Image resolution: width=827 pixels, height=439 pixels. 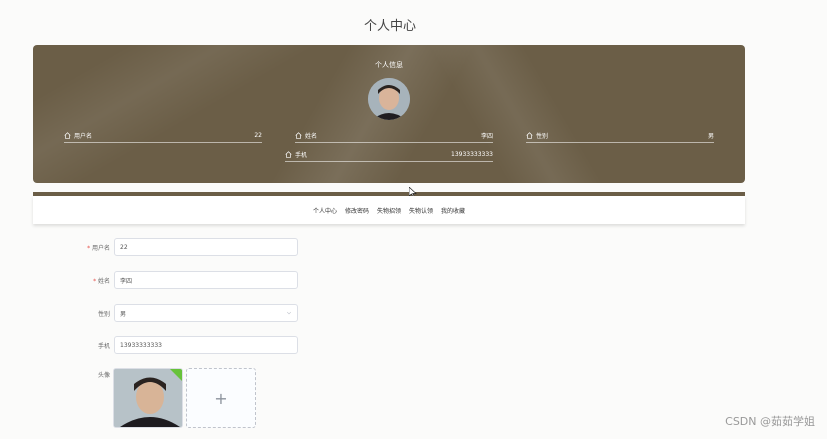 I want to click on info-label: 手机, so click(x=301, y=155).